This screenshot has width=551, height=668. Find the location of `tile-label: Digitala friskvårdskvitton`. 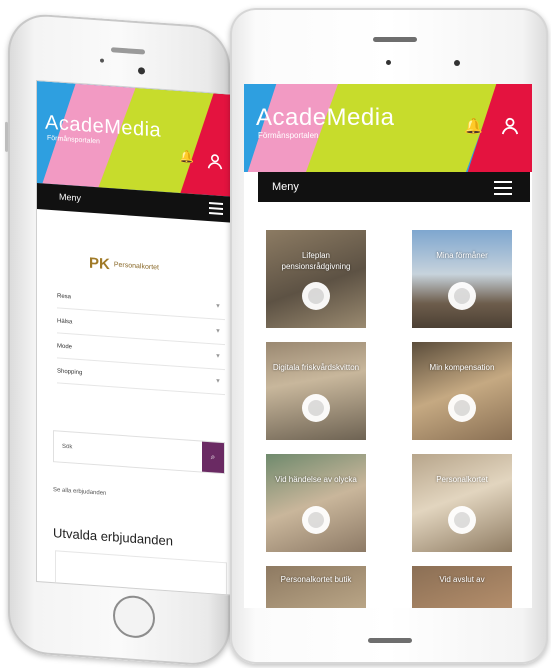

tile-label: Digitala friskvårdskvitton is located at coordinates (316, 367).